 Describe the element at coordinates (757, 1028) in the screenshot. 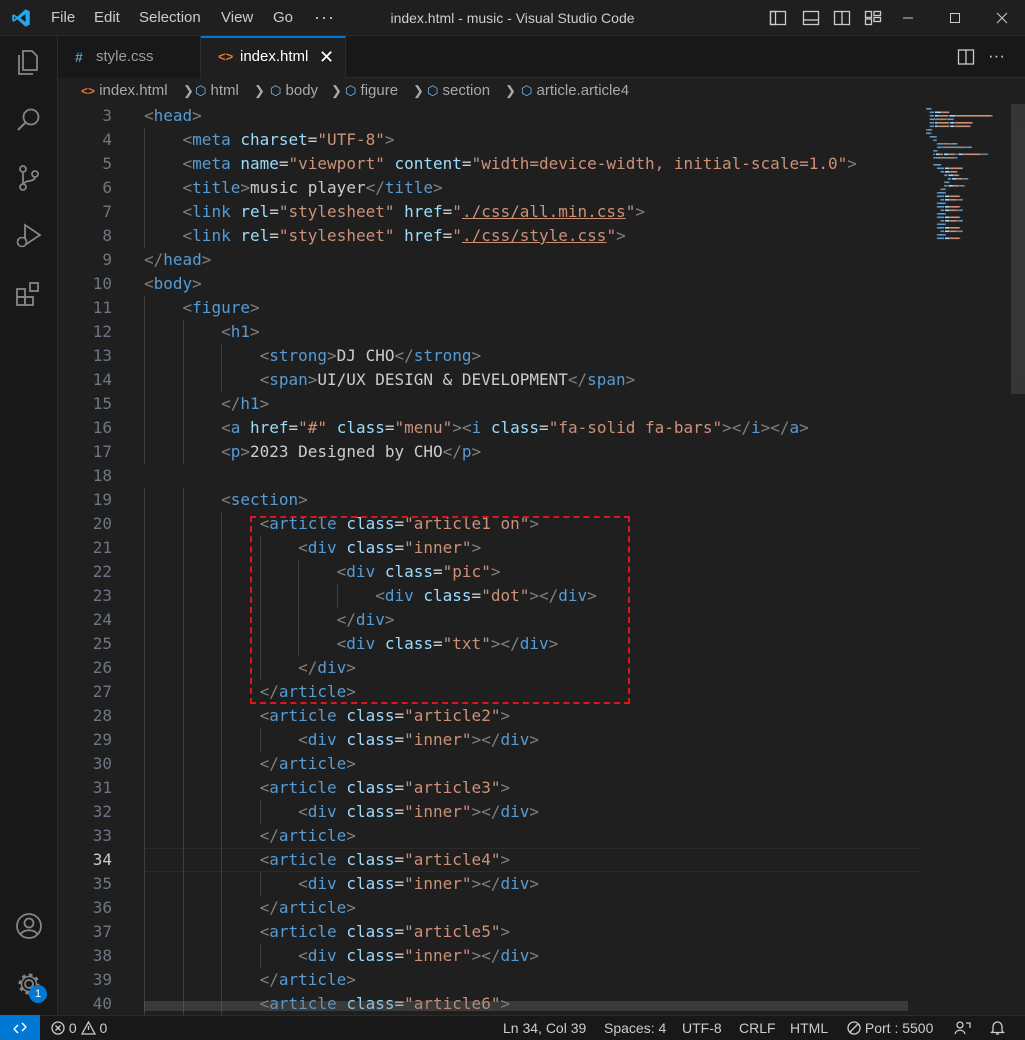

I see `end-of-line: CRLF` at that location.